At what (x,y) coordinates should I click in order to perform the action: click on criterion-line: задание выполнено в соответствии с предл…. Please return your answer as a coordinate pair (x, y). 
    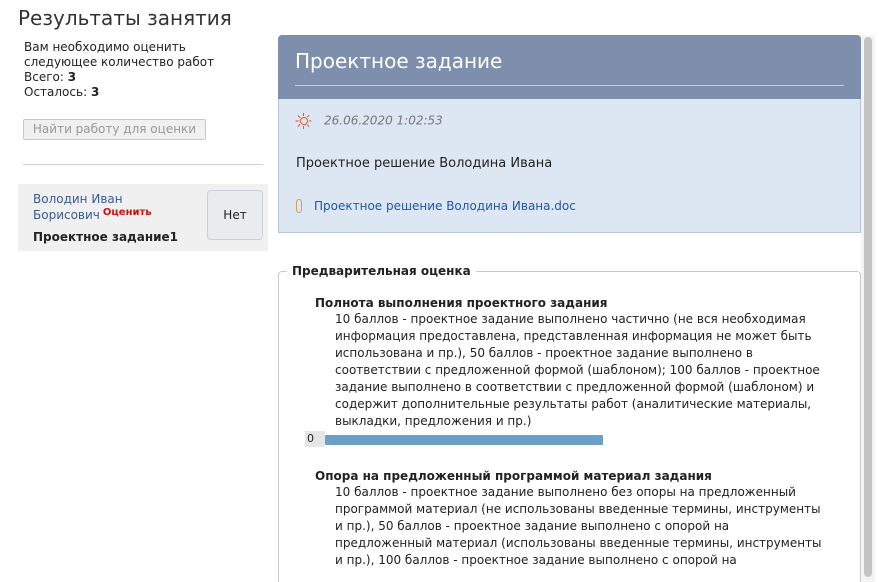
    Looking at the image, I should click on (575, 387).